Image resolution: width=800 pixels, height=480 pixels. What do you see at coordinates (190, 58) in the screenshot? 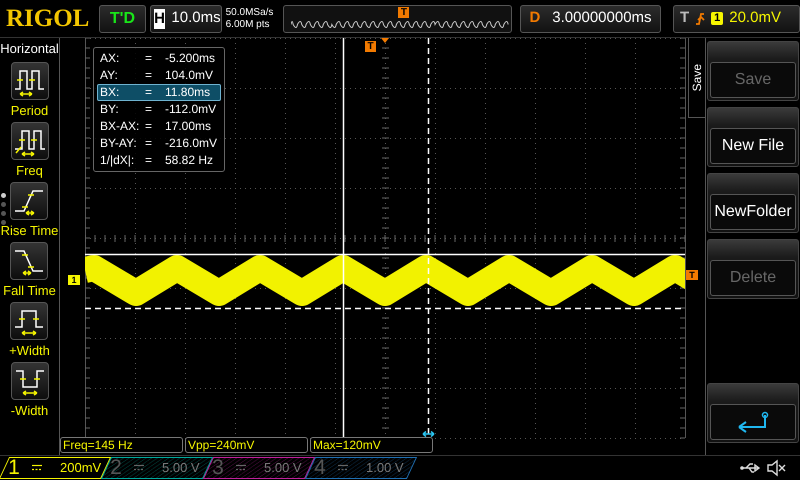
I see `readout-value: -5.200ms` at bounding box center [190, 58].